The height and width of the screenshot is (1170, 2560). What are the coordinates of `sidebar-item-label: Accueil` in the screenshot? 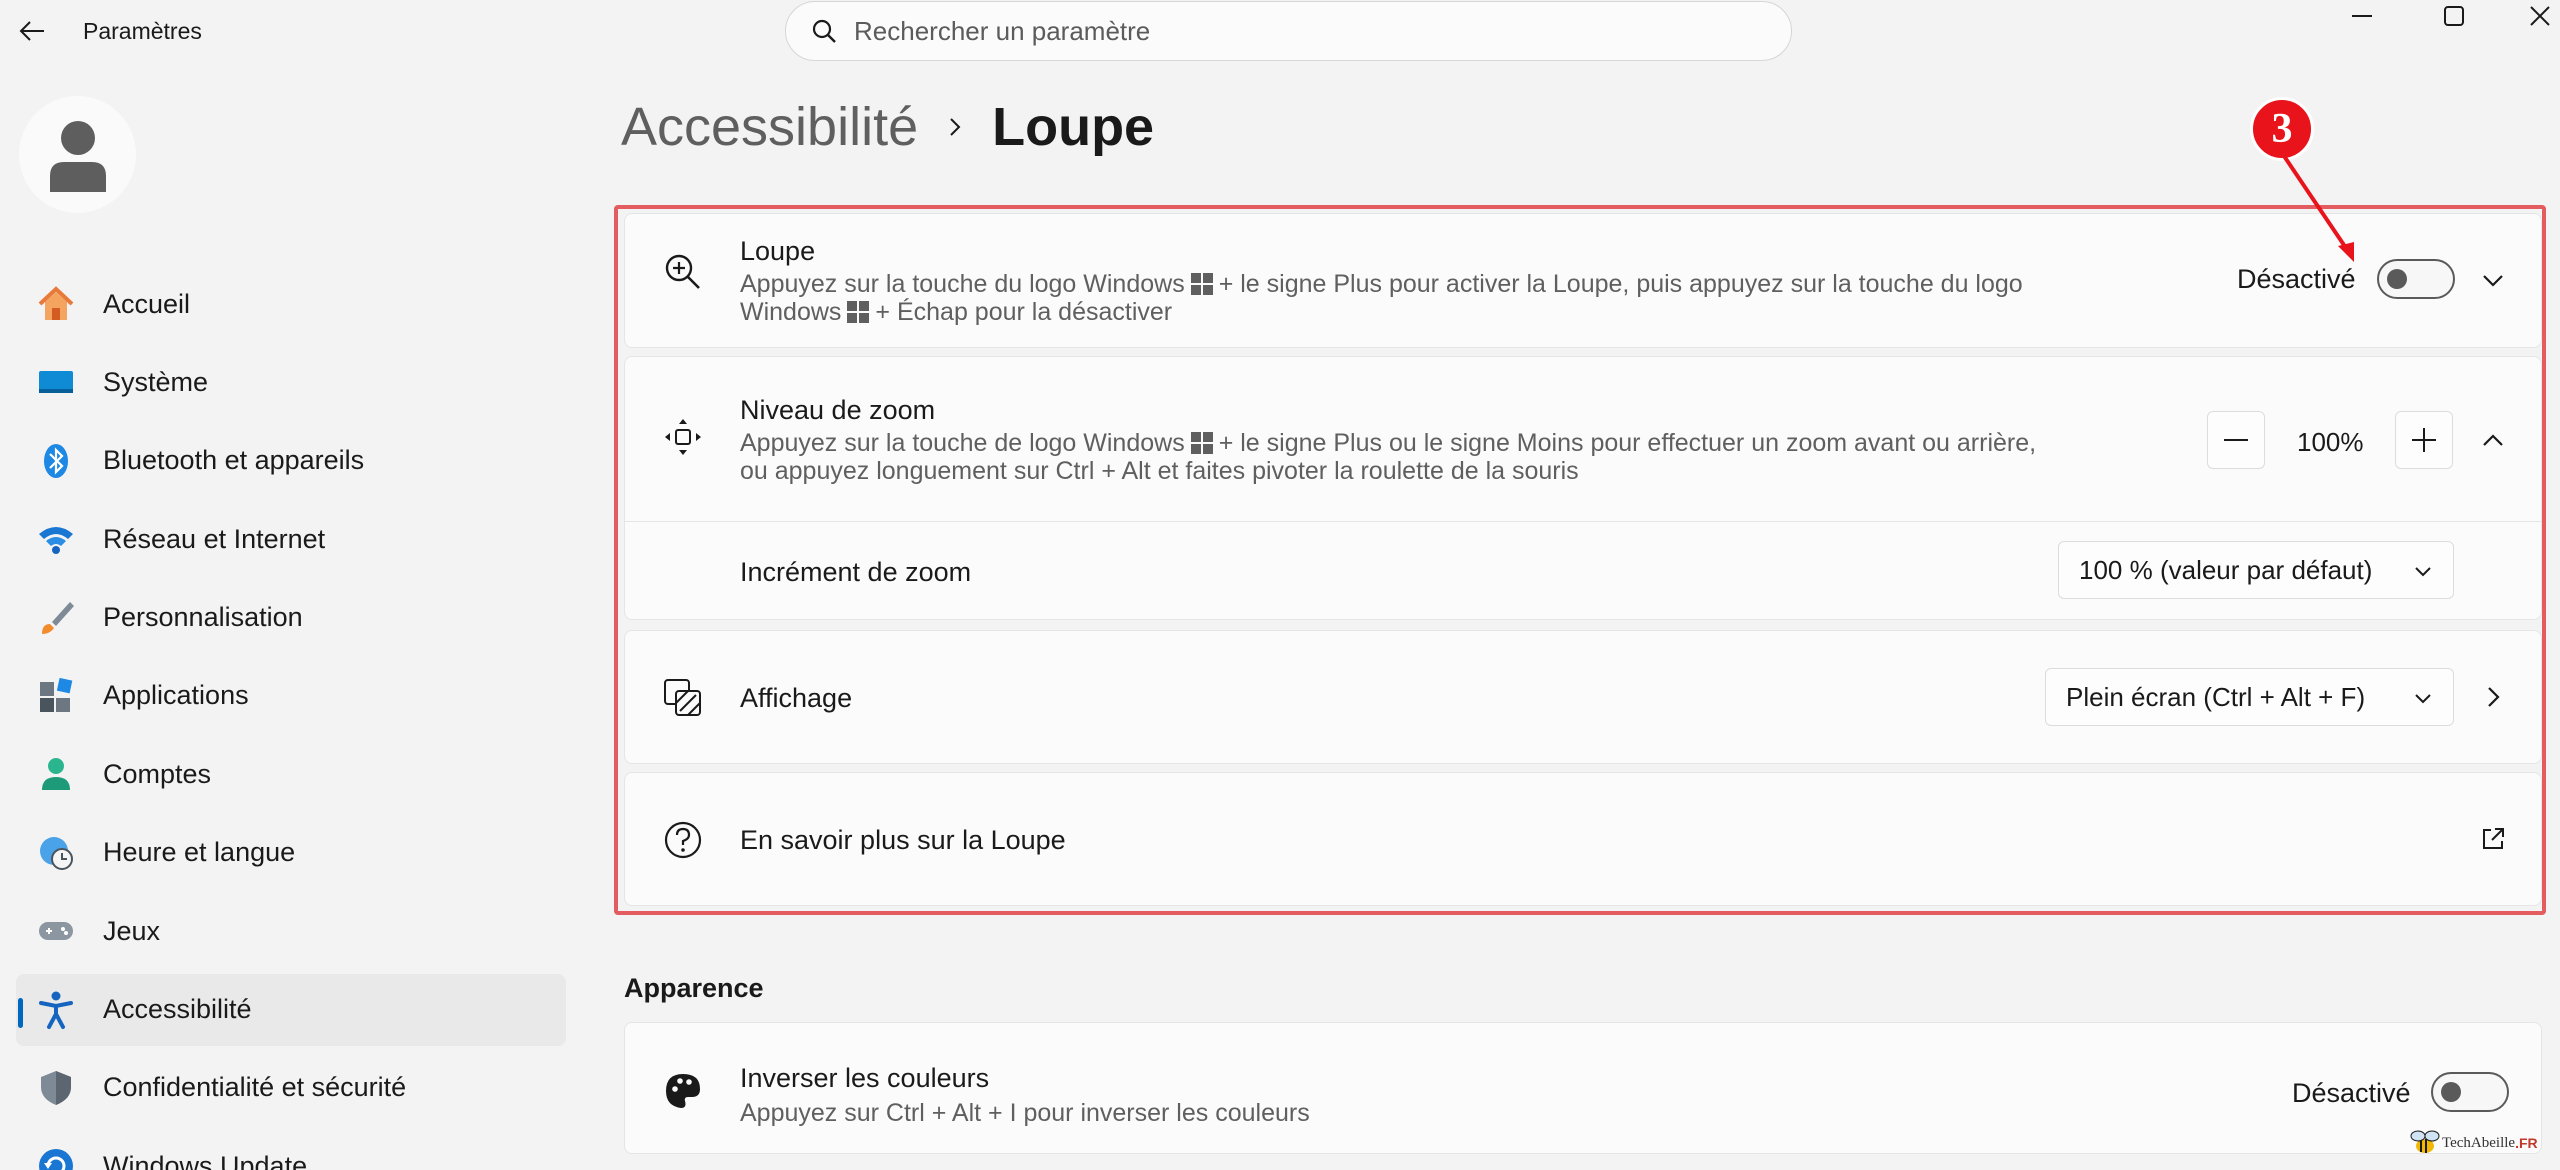 It's located at (147, 303).